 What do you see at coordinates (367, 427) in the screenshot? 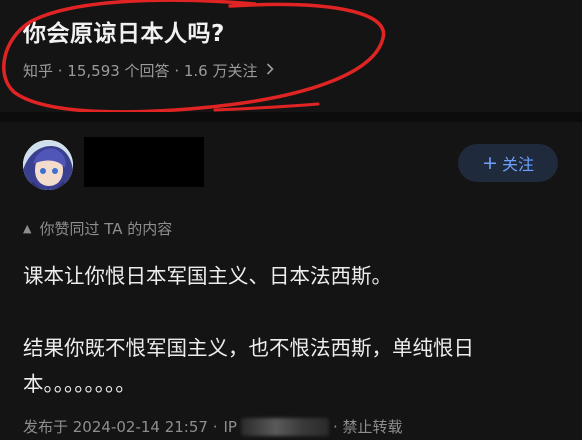
I see `repost-policy: · 禁止转载` at bounding box center [367, 427].